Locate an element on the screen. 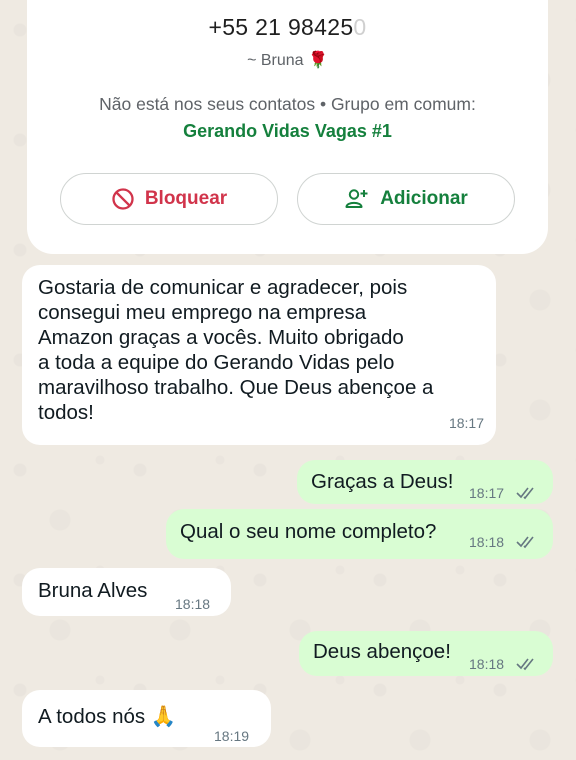 This screenshot has width=576, height=760. block-button-label: Bloquear is located at coordinates (186, 198).